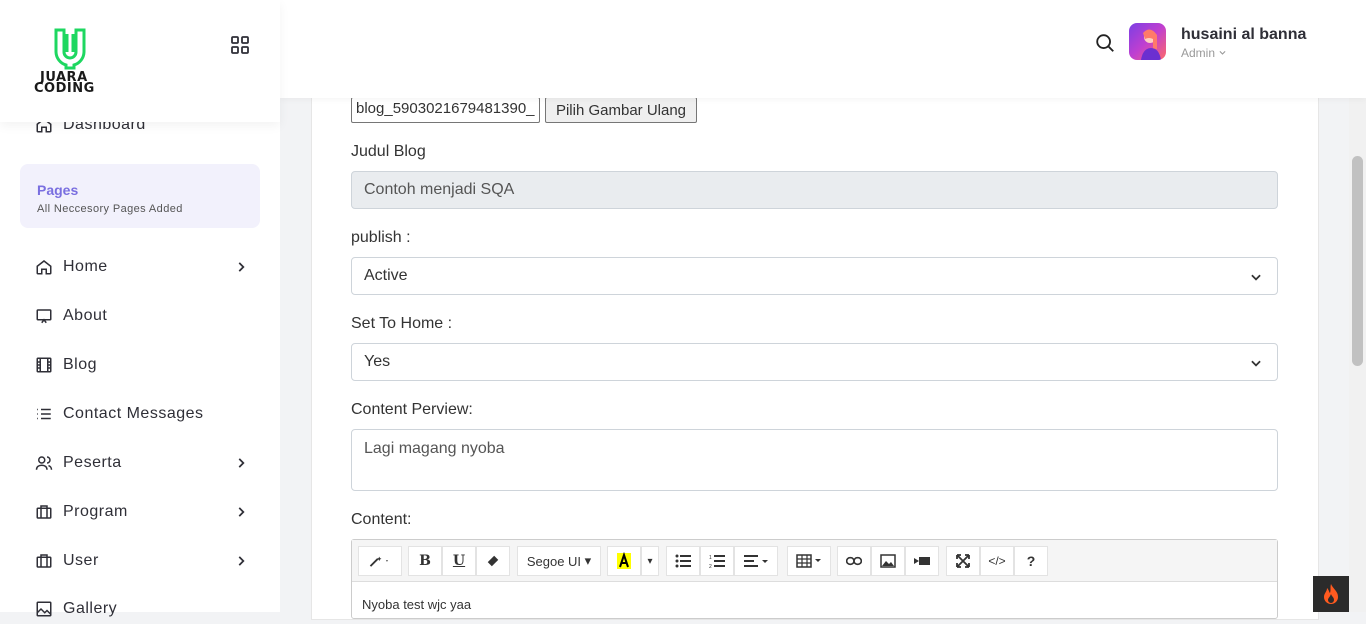 Image resolution: width=1366 pixels, height=624 pixels. I want to click on publish-value: Active, so click(386, 275).